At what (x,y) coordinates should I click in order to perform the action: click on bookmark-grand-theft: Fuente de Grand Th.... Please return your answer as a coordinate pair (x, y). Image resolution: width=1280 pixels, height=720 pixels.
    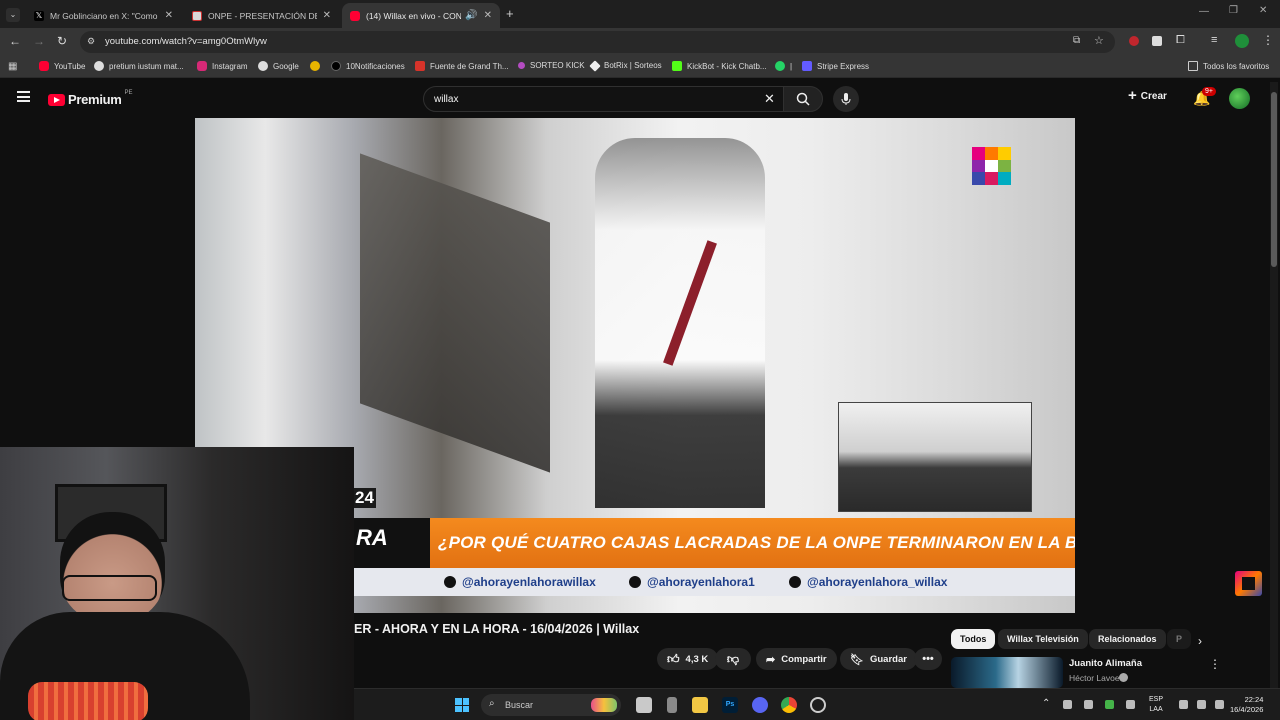
    Looking at the image, I should click on (462, 66).